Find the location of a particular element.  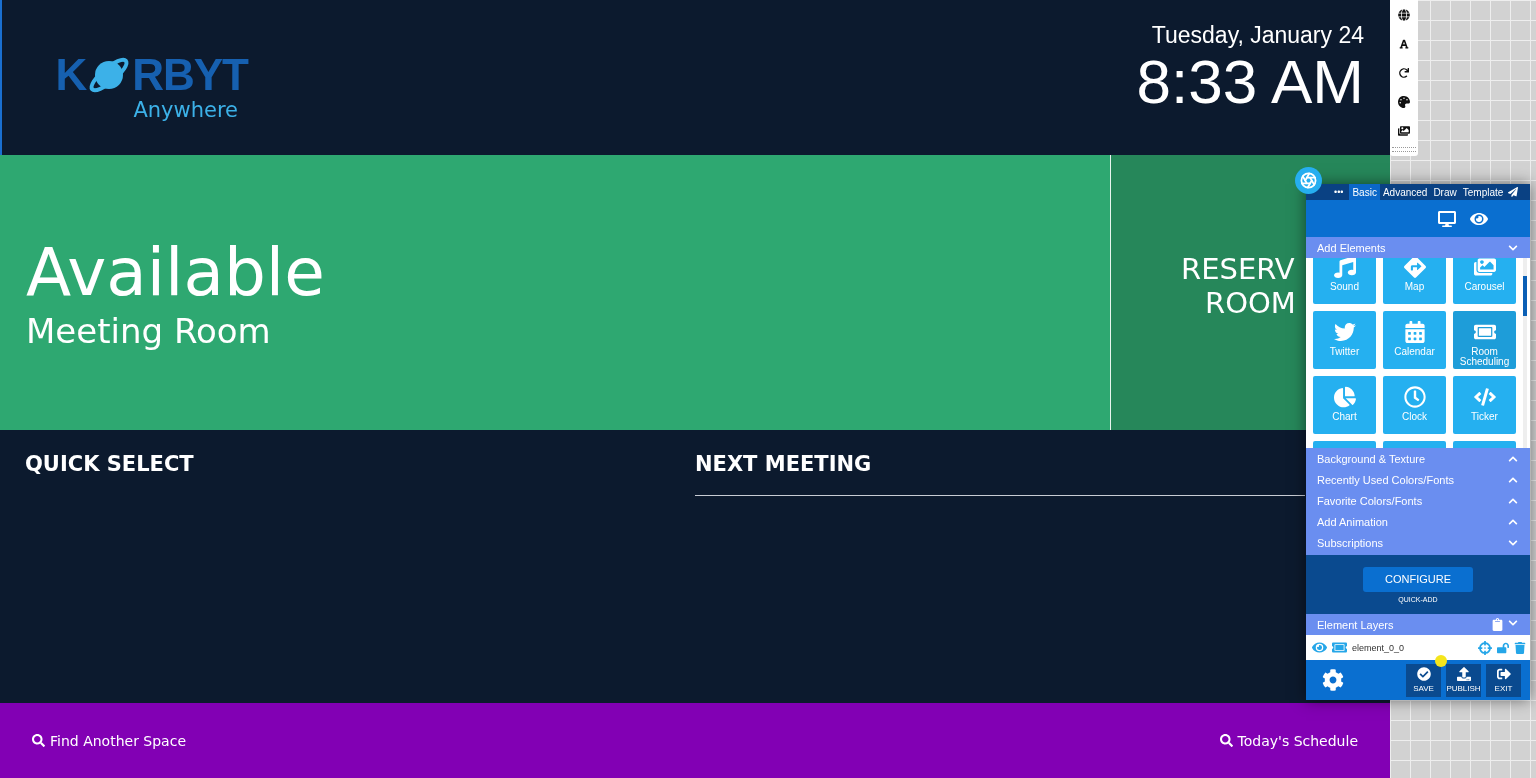

add-elements-header: Add Elements is located at coordinates (1418, 247).